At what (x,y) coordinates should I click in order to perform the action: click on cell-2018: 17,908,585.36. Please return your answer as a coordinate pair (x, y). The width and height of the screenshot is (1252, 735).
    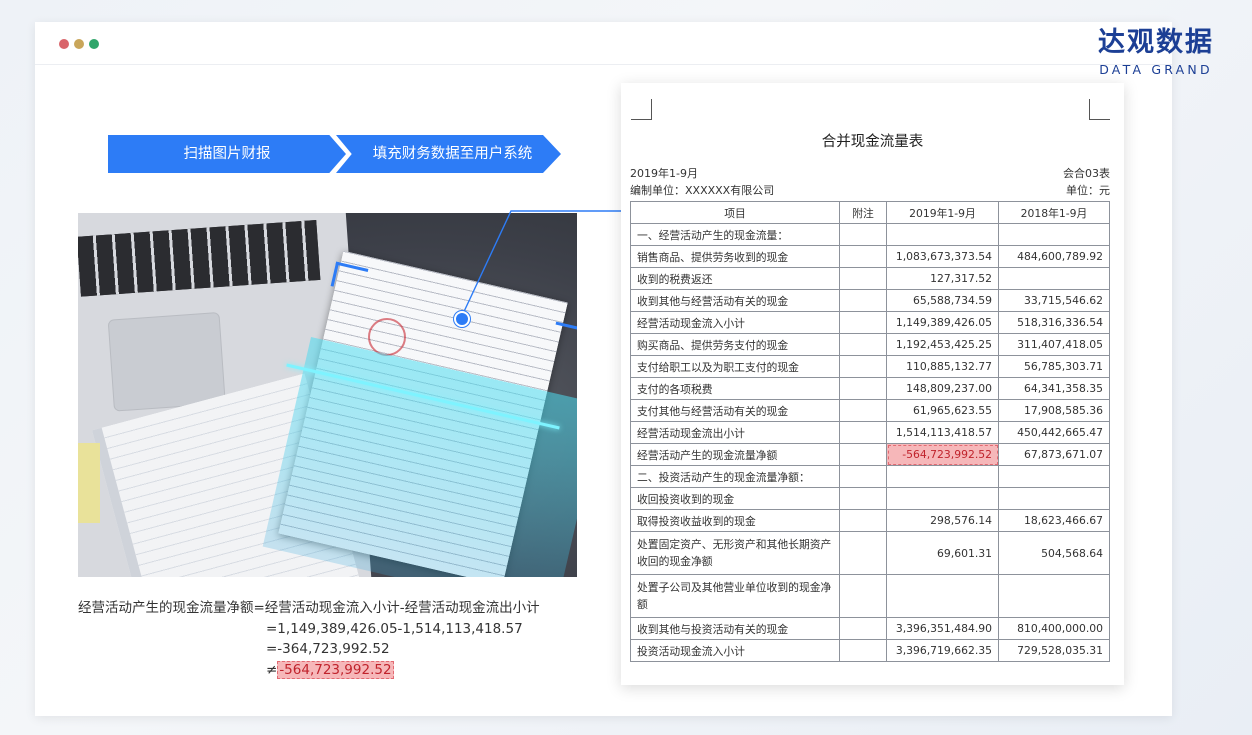
    Looking at the image, I should click on (1054, 410).